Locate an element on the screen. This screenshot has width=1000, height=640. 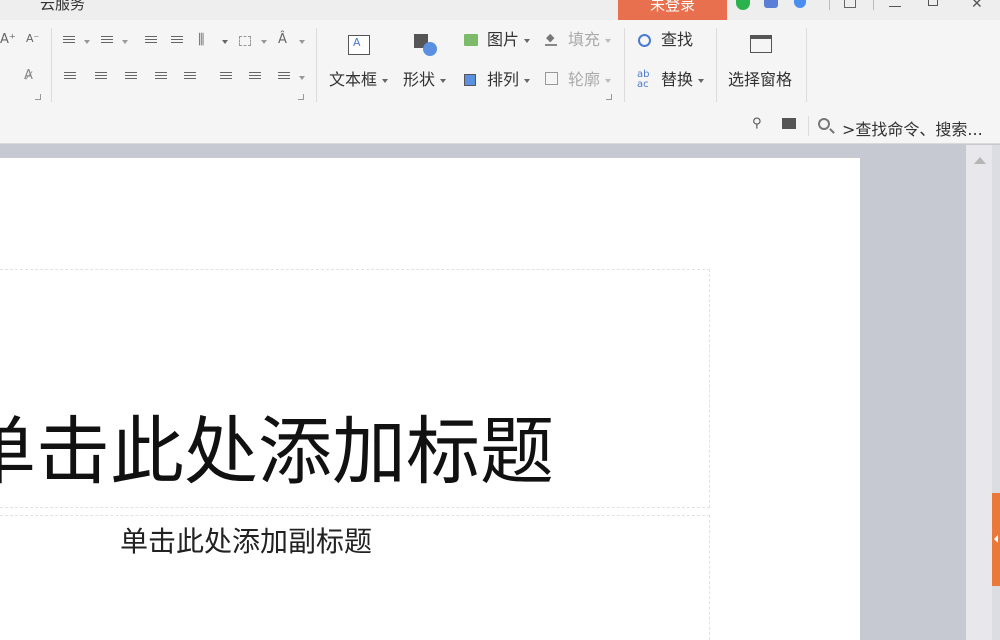
paragraph-spacing-icon is located at coordinates (255, 76).